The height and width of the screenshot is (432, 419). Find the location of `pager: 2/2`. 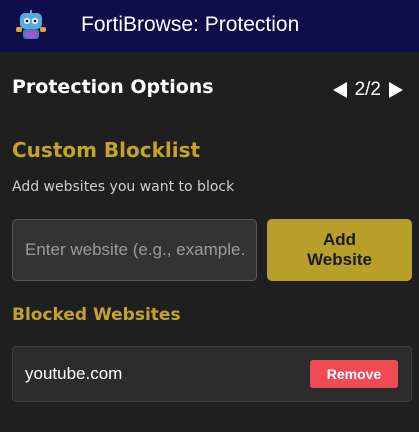

pager: 2/2 is located at coordinates (368, 90).